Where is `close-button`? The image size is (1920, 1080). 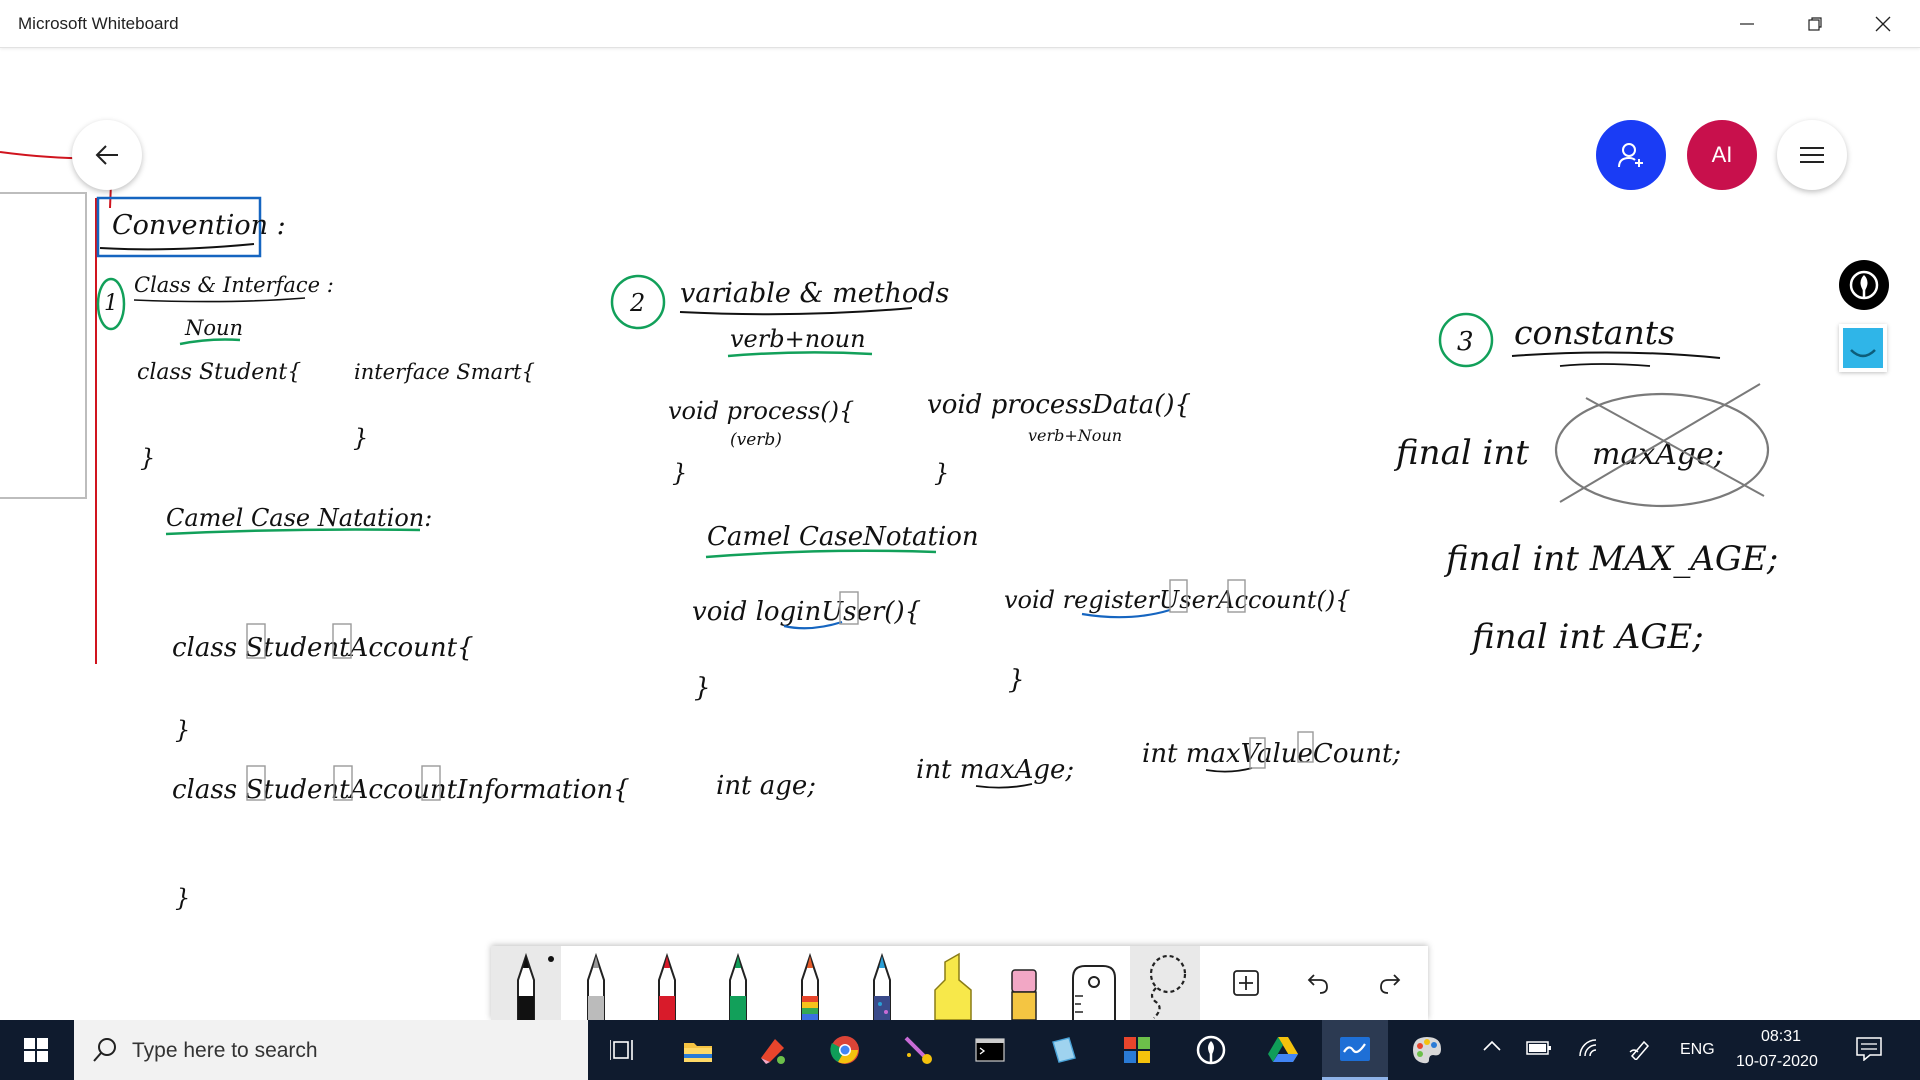
close-button is located at coordinates (1883, 23).